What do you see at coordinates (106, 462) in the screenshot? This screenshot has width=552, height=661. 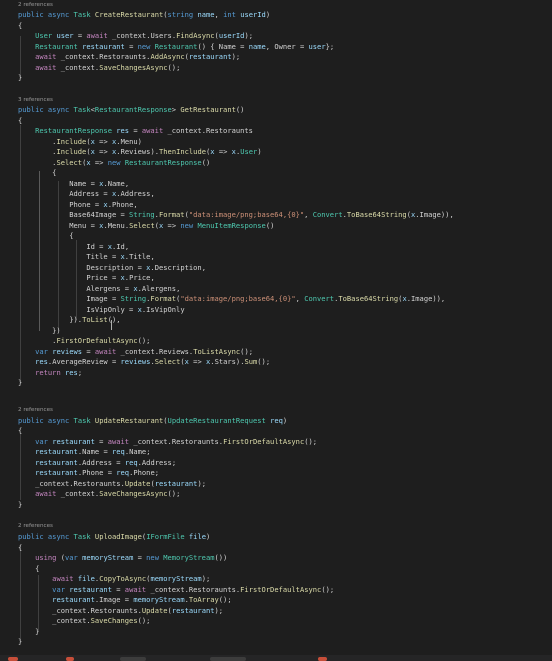 I see `code-line-text: restaurant.Address = req.Address;` at bounding box center [106, 462].